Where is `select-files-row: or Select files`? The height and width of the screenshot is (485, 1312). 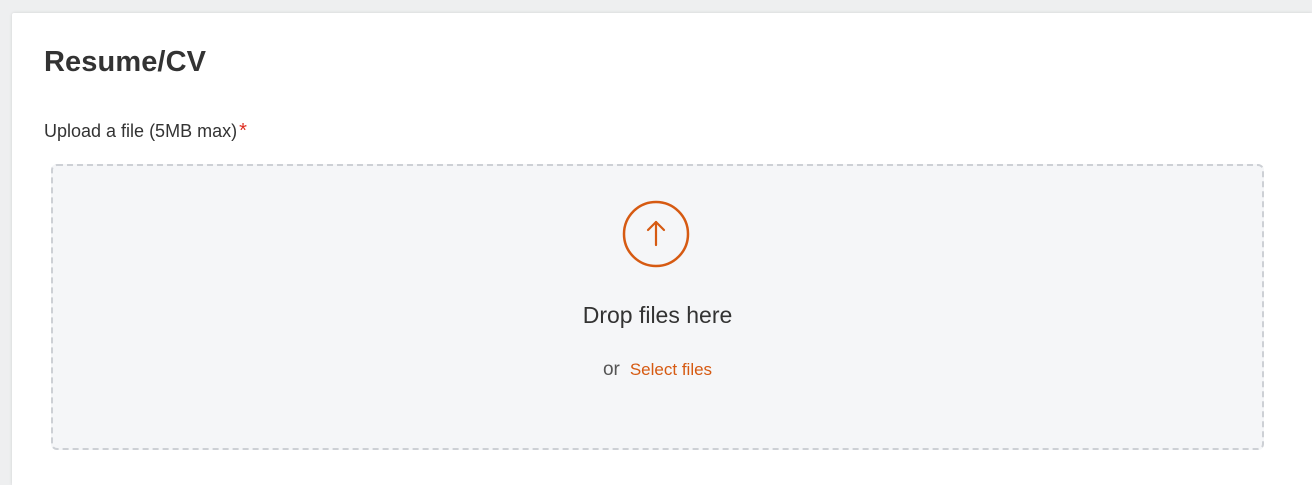 select-files-row: or Select files is located at coordinates (657, 370).